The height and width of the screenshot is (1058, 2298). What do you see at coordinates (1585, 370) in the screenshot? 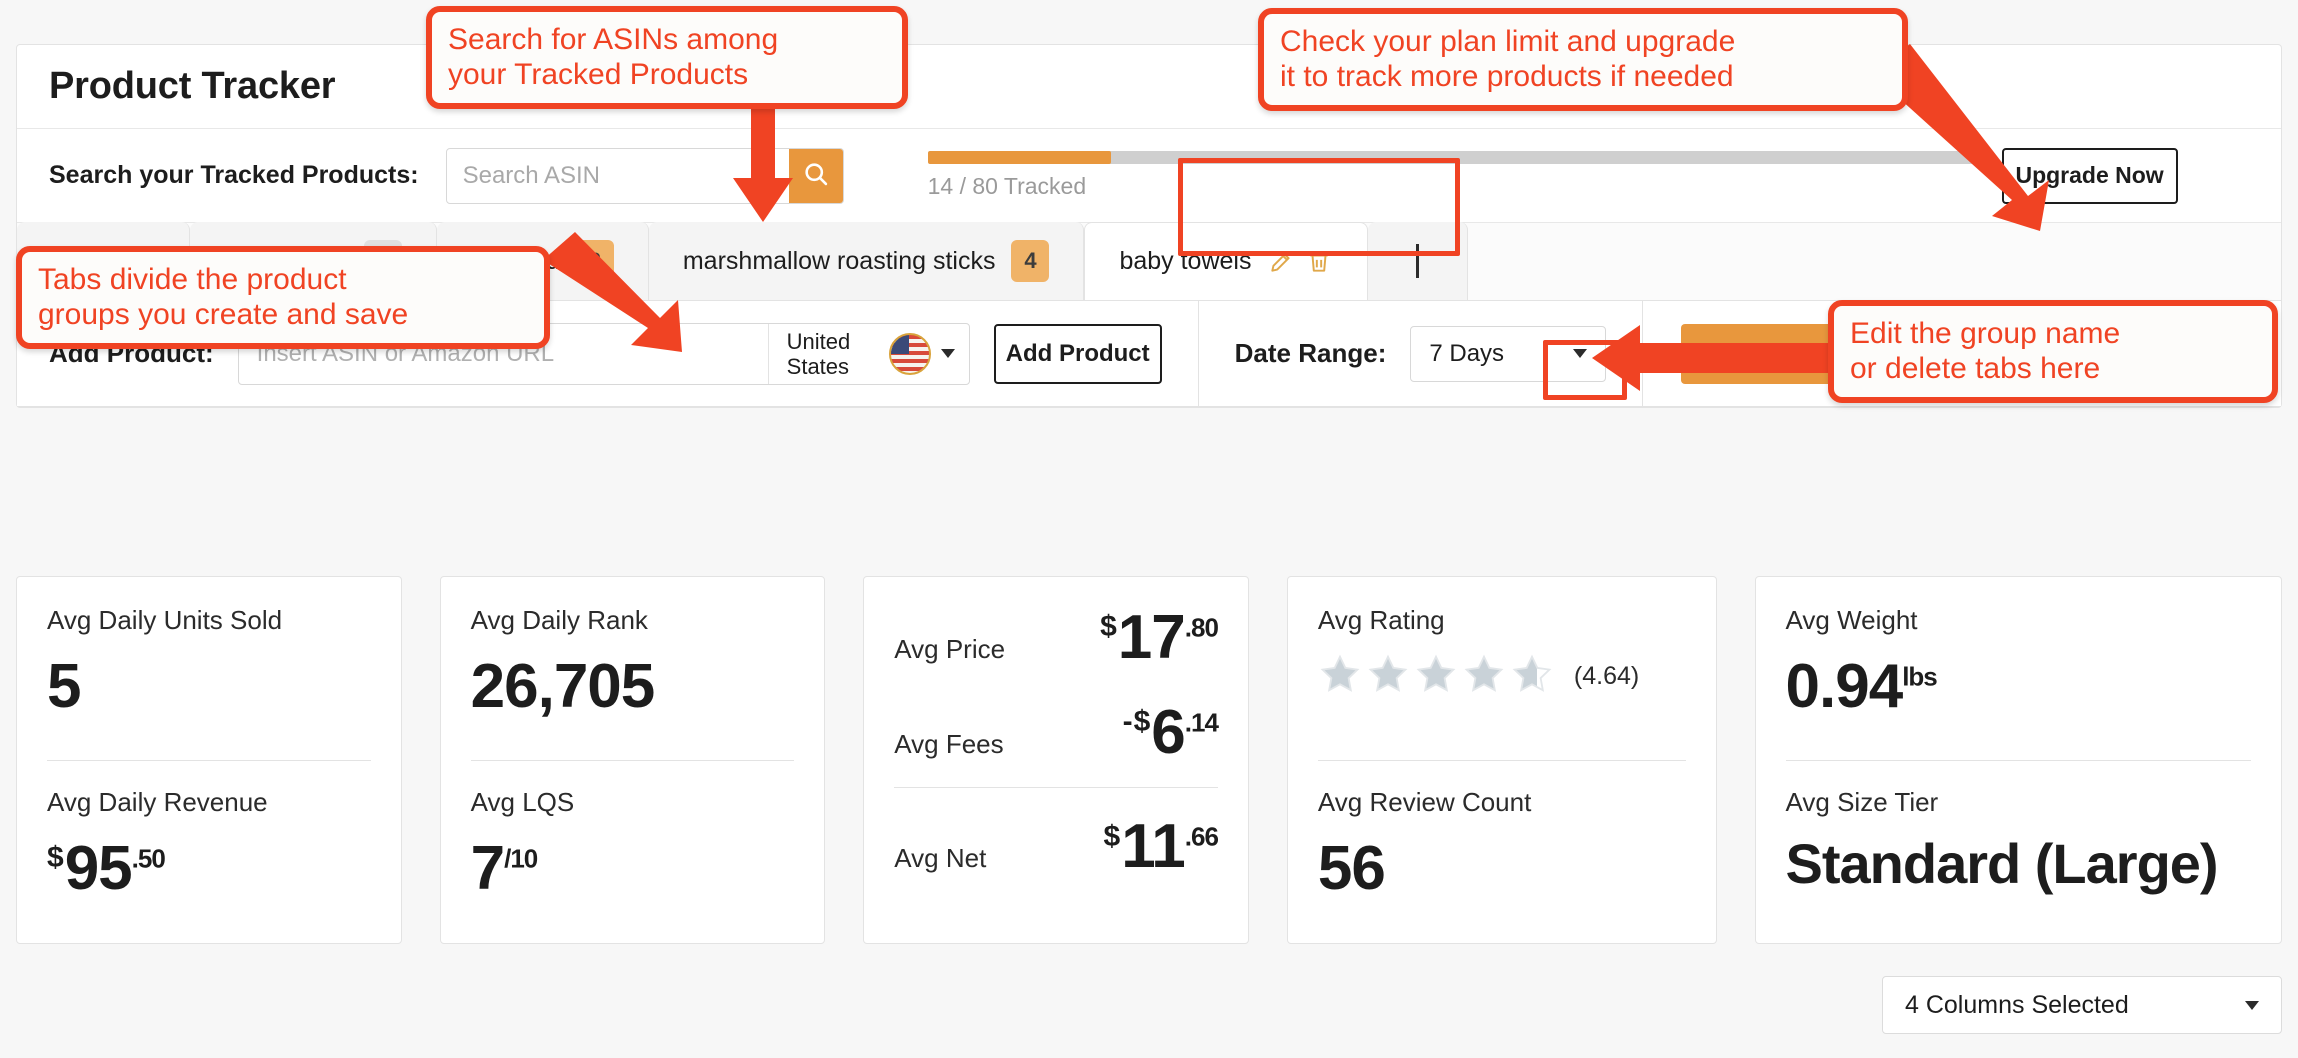
I see `highlight-box-tab-actions` at bounding box center [1585, 370].